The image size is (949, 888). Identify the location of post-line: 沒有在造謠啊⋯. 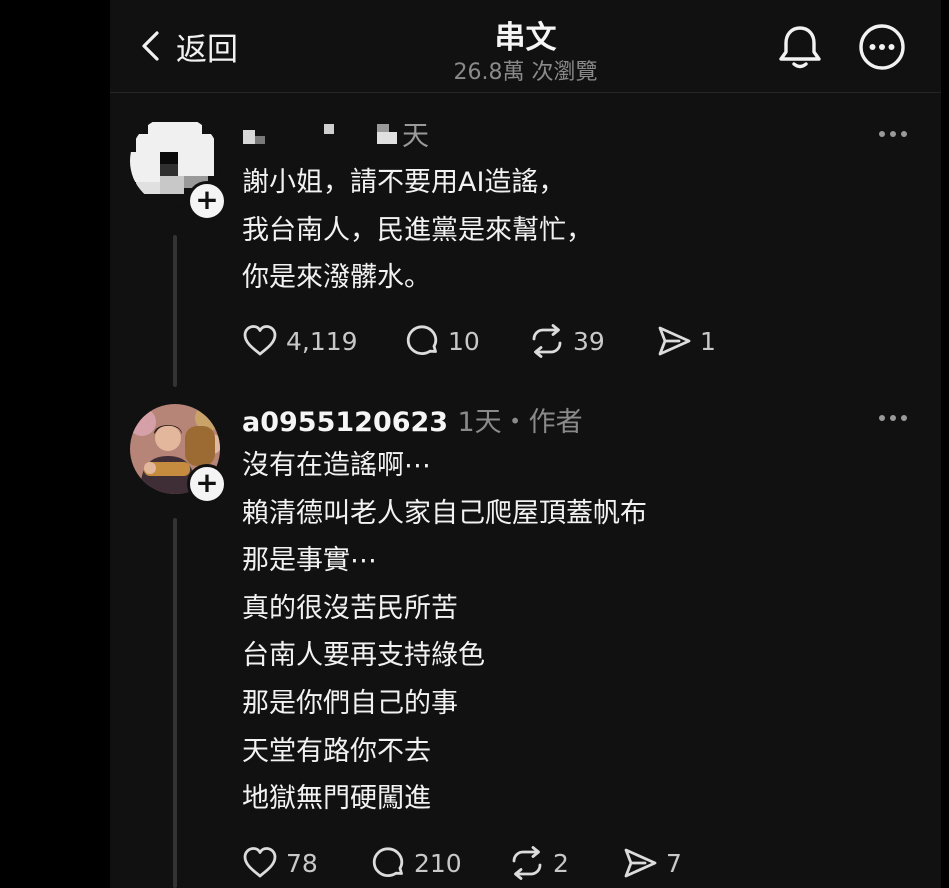
(336, 465).